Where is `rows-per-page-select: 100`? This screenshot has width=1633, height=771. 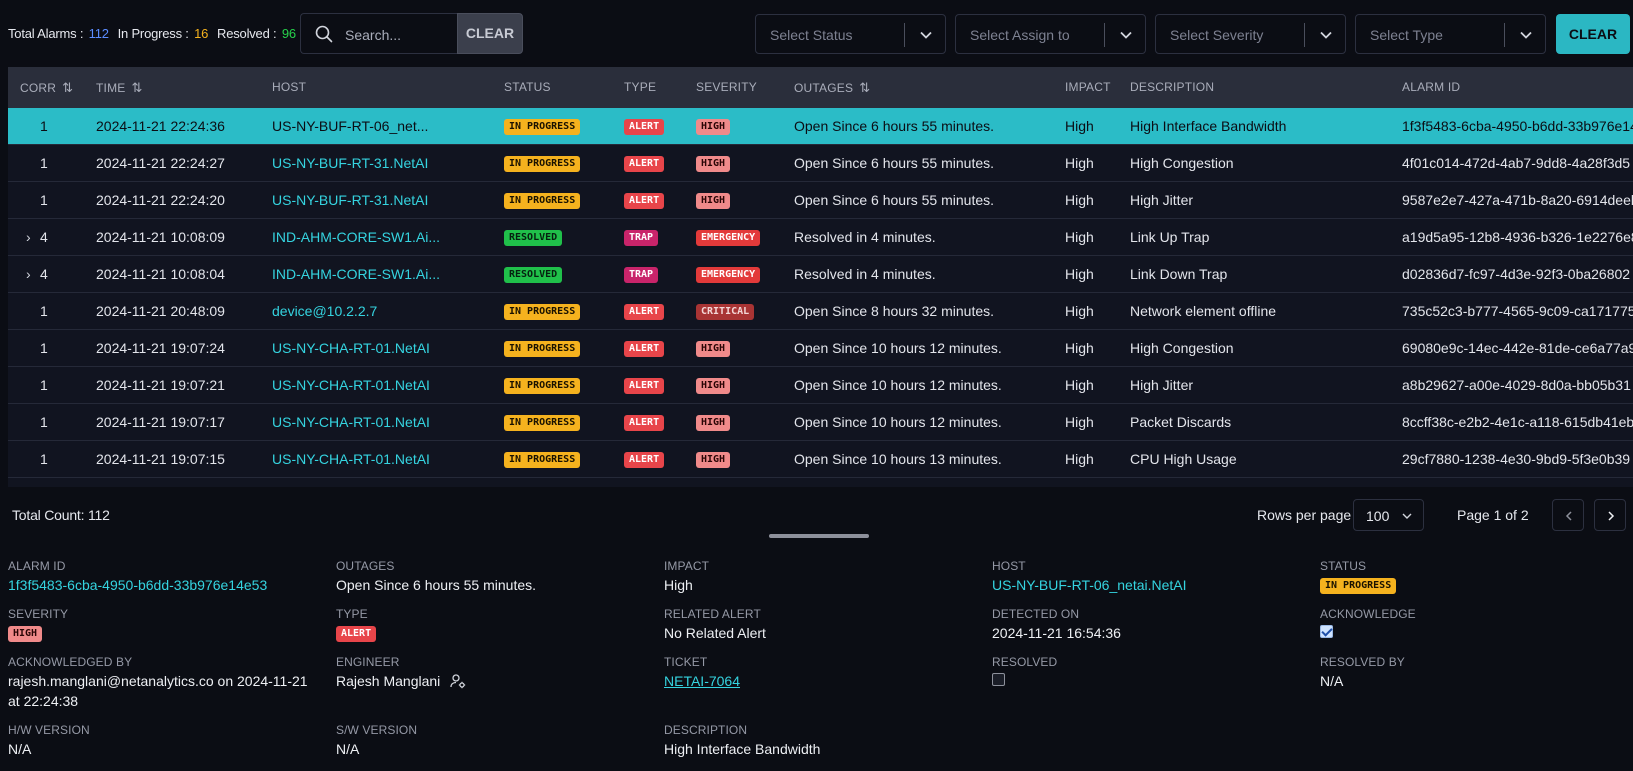 rows-per-page-select: 100 is located at coordinates (1388, 515).